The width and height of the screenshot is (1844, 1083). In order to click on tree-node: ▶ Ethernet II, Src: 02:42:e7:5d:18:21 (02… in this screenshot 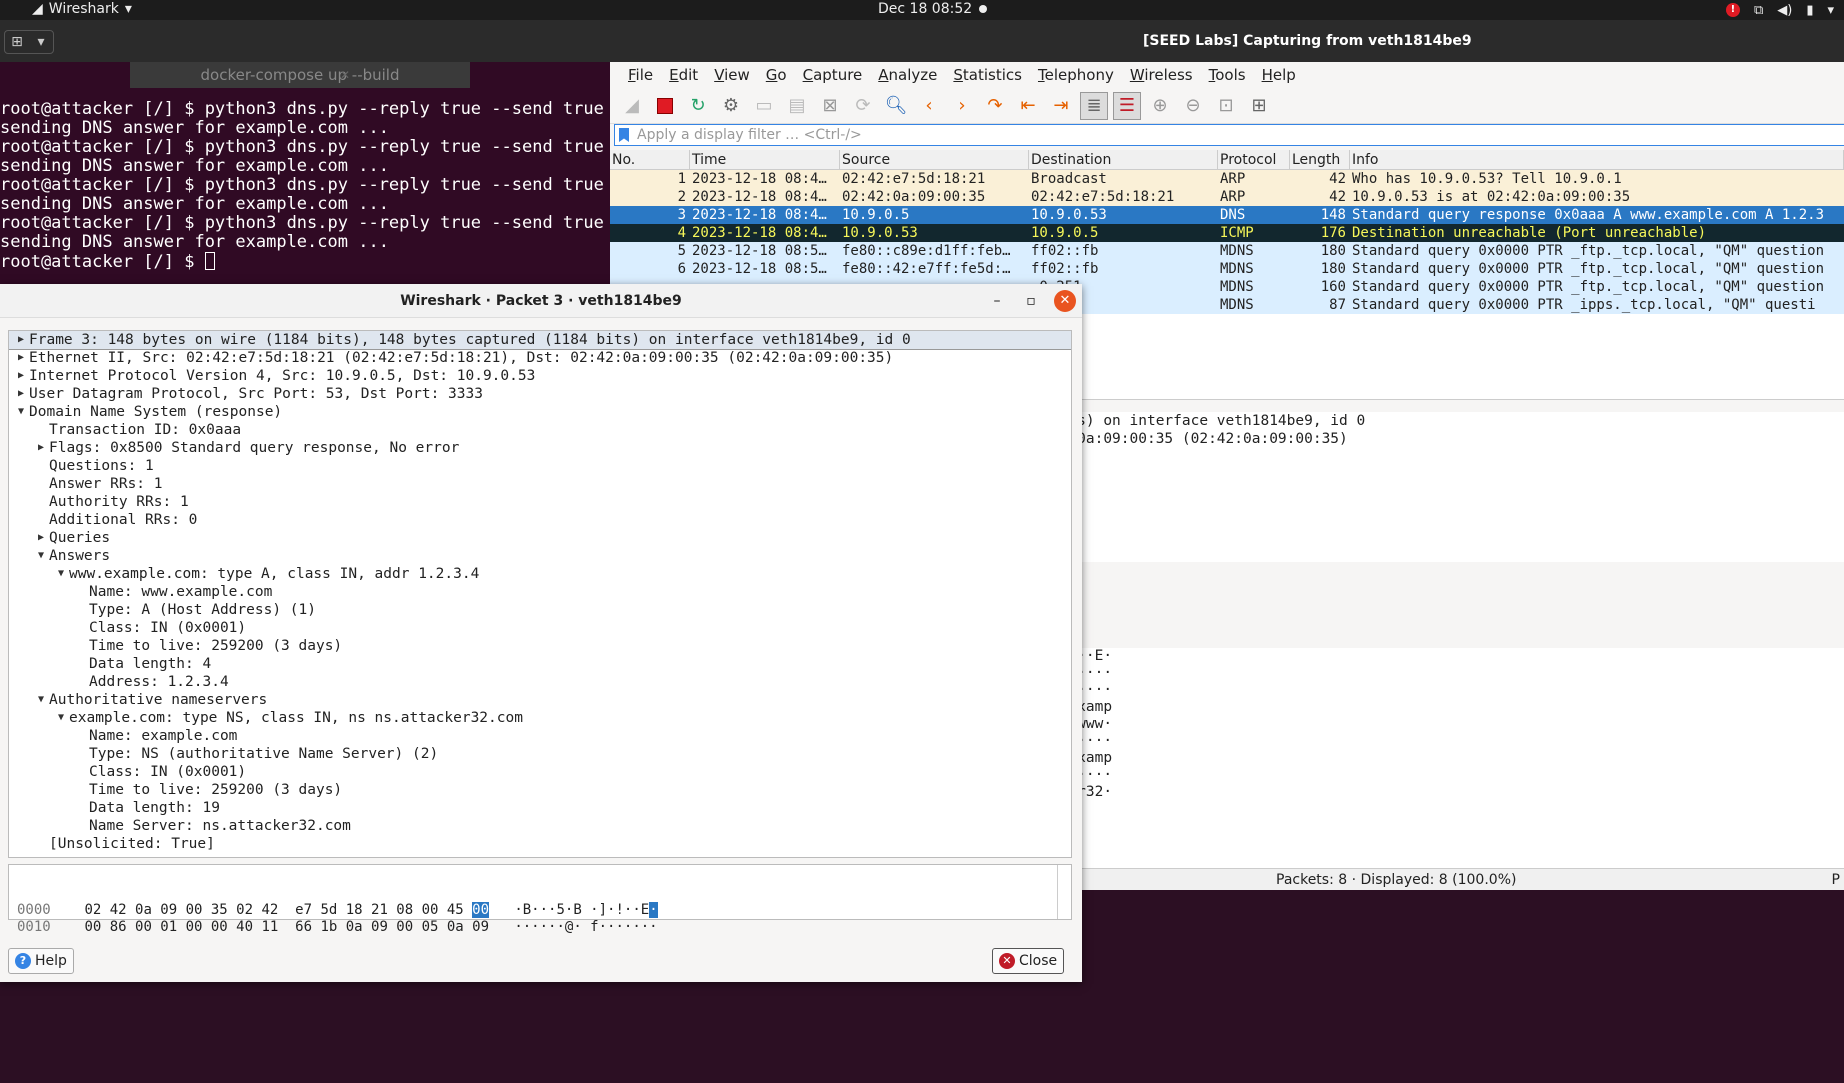, I will do `click(540, 358)`.